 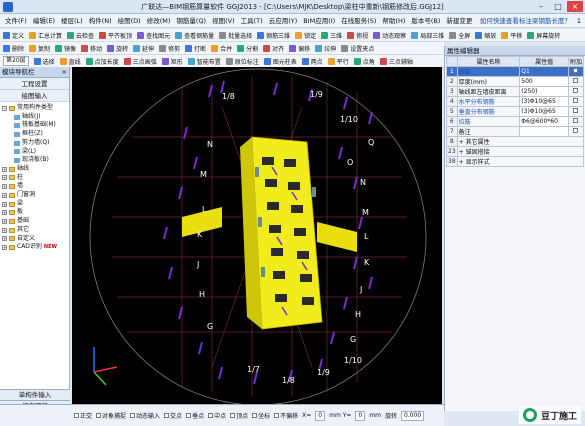 I want to click on draw-tool-button: 点加长度, so click(x=102, y=61).